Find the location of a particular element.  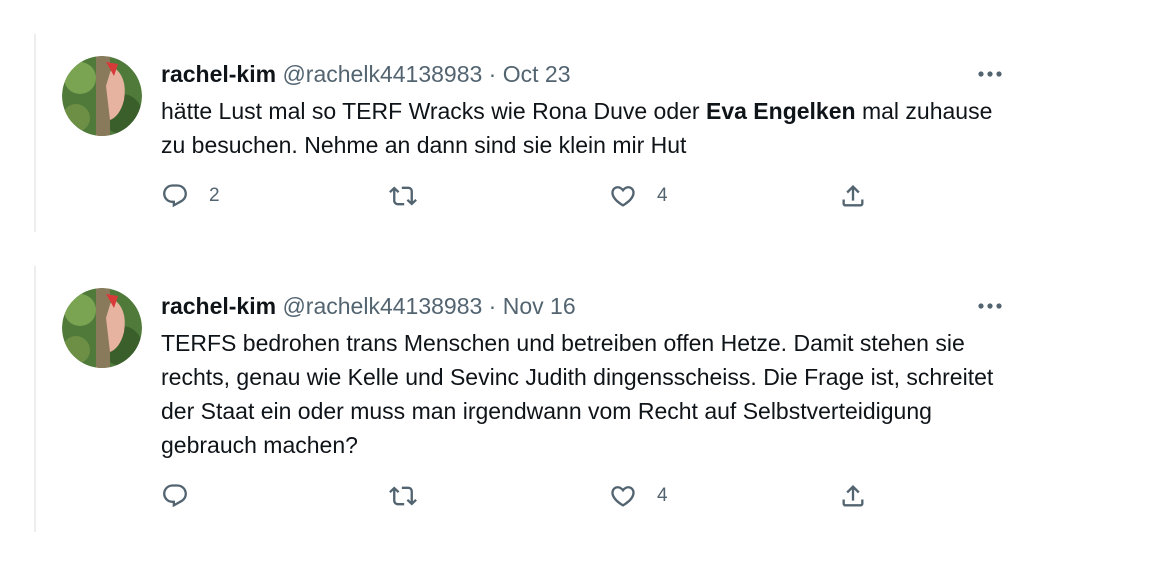

tweet-header: rachel-kim @rachelk44138983 · Oct 23 is located at coordinates (366, 74).